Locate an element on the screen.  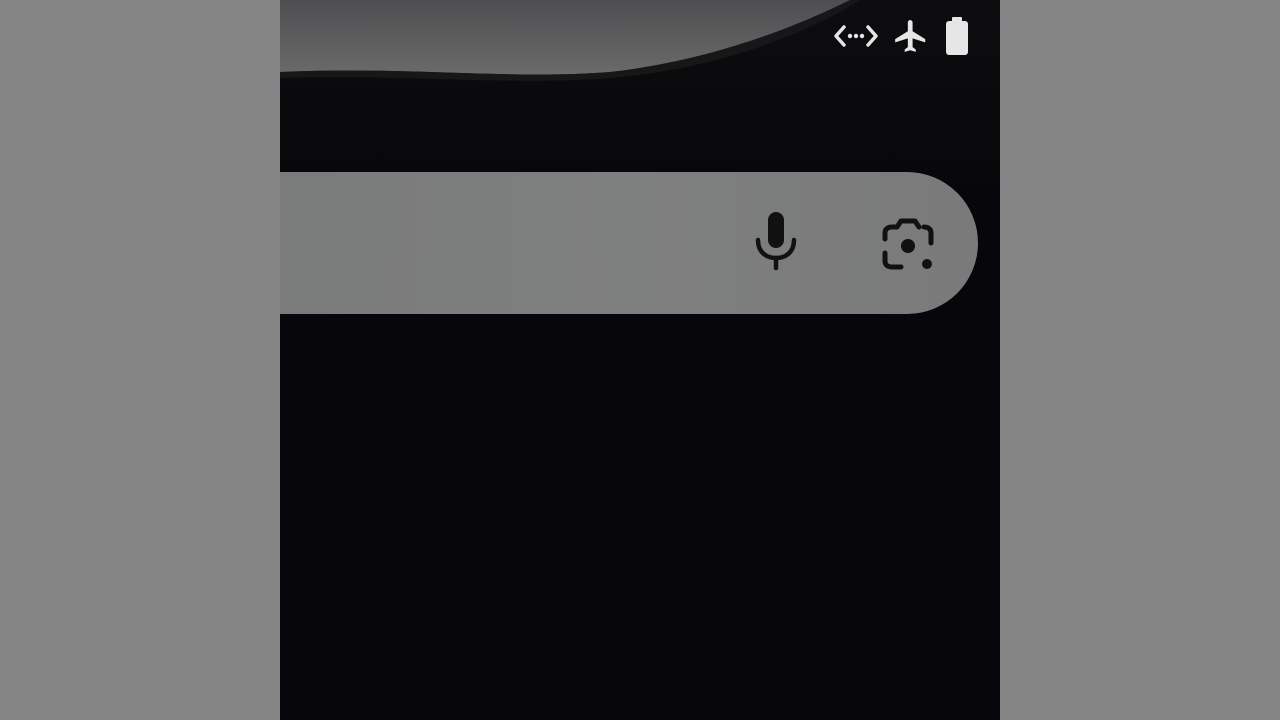
search-input is located at coordinates (500, 243).